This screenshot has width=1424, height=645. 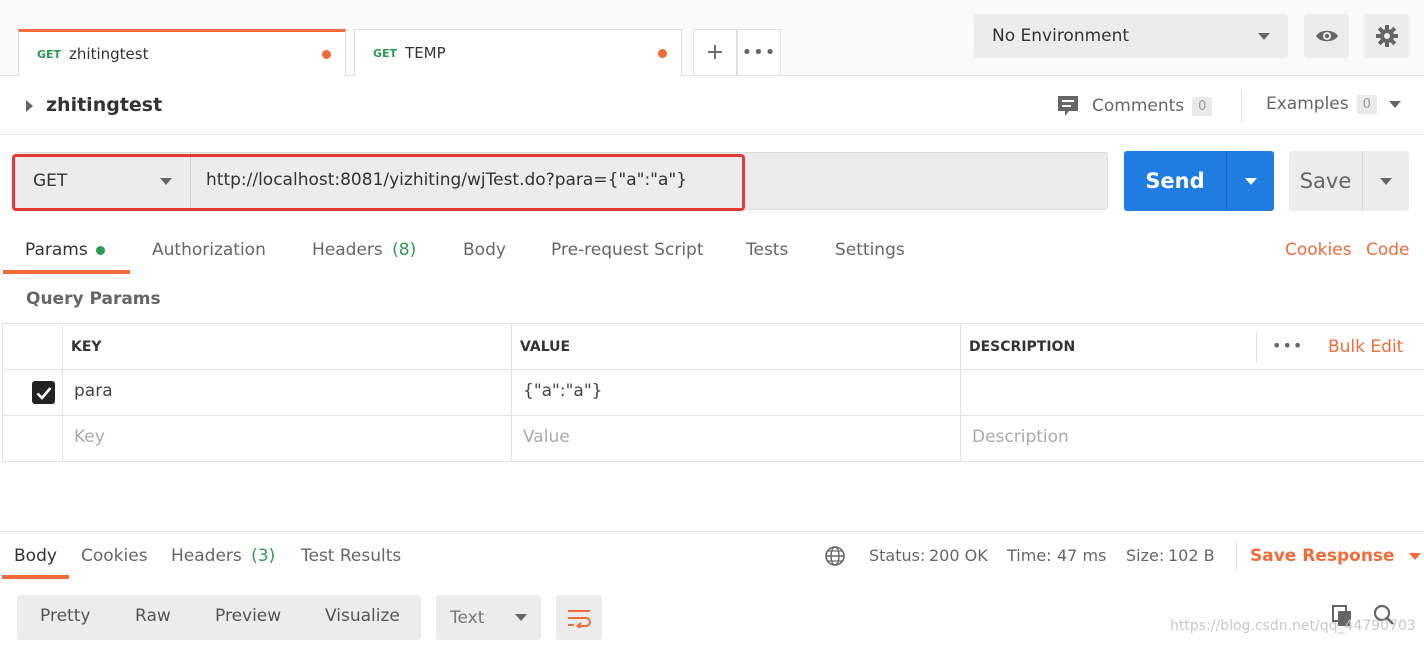 I want to click on view-preview: Preview, so click(x=248, y=616).